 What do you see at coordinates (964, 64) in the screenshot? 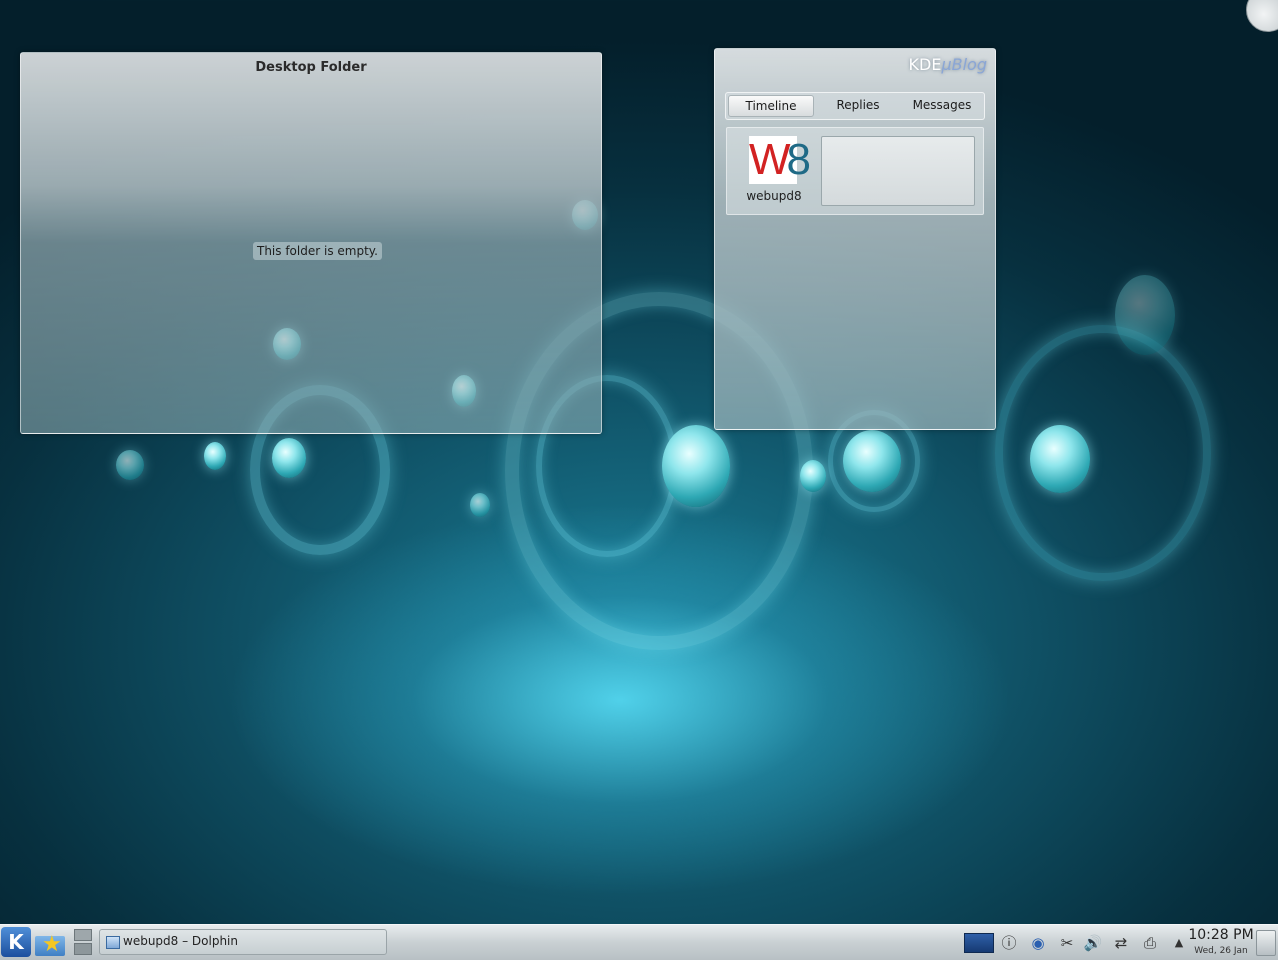
I see `logo-mublog-text: μBlog` at bounding box center [964, 64].